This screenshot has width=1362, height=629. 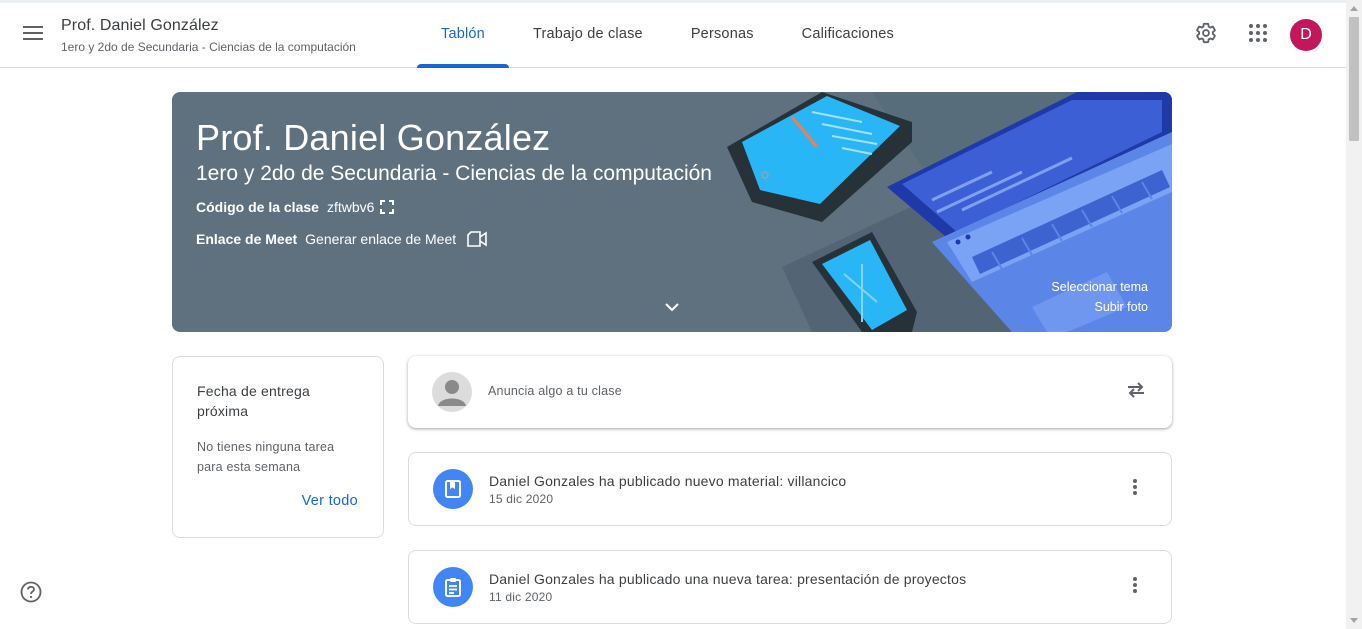 I want to click on upcoming-empty-text: No tienes ninguna tarea para esta semana, so click(x=266, y=457).